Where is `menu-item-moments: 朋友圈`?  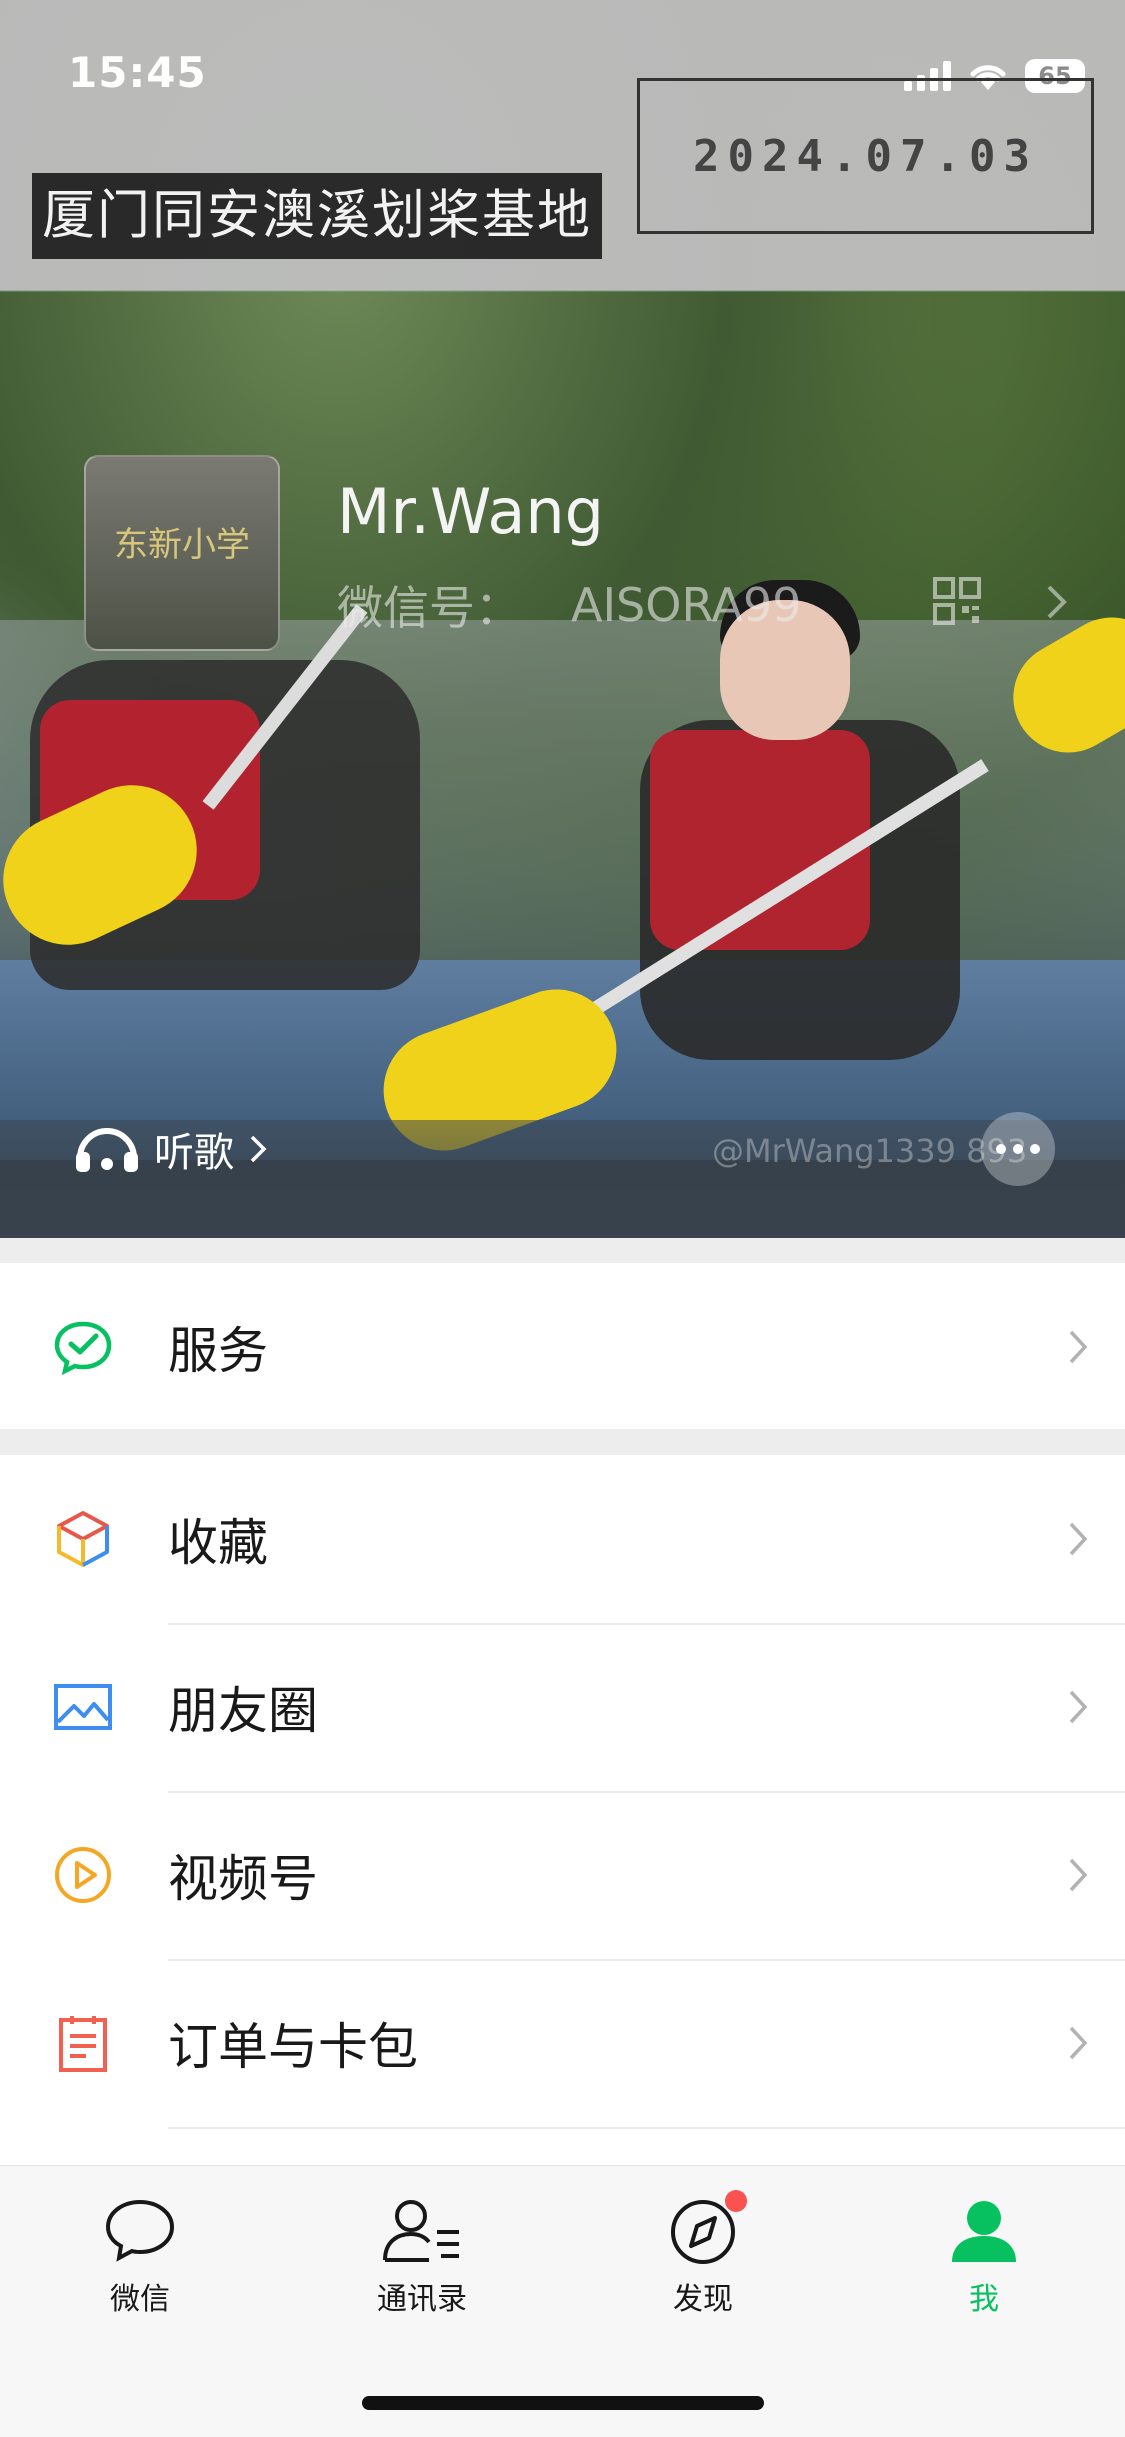 menu-item-moments: 朋友圈 is located at coordinates (562, 1707).